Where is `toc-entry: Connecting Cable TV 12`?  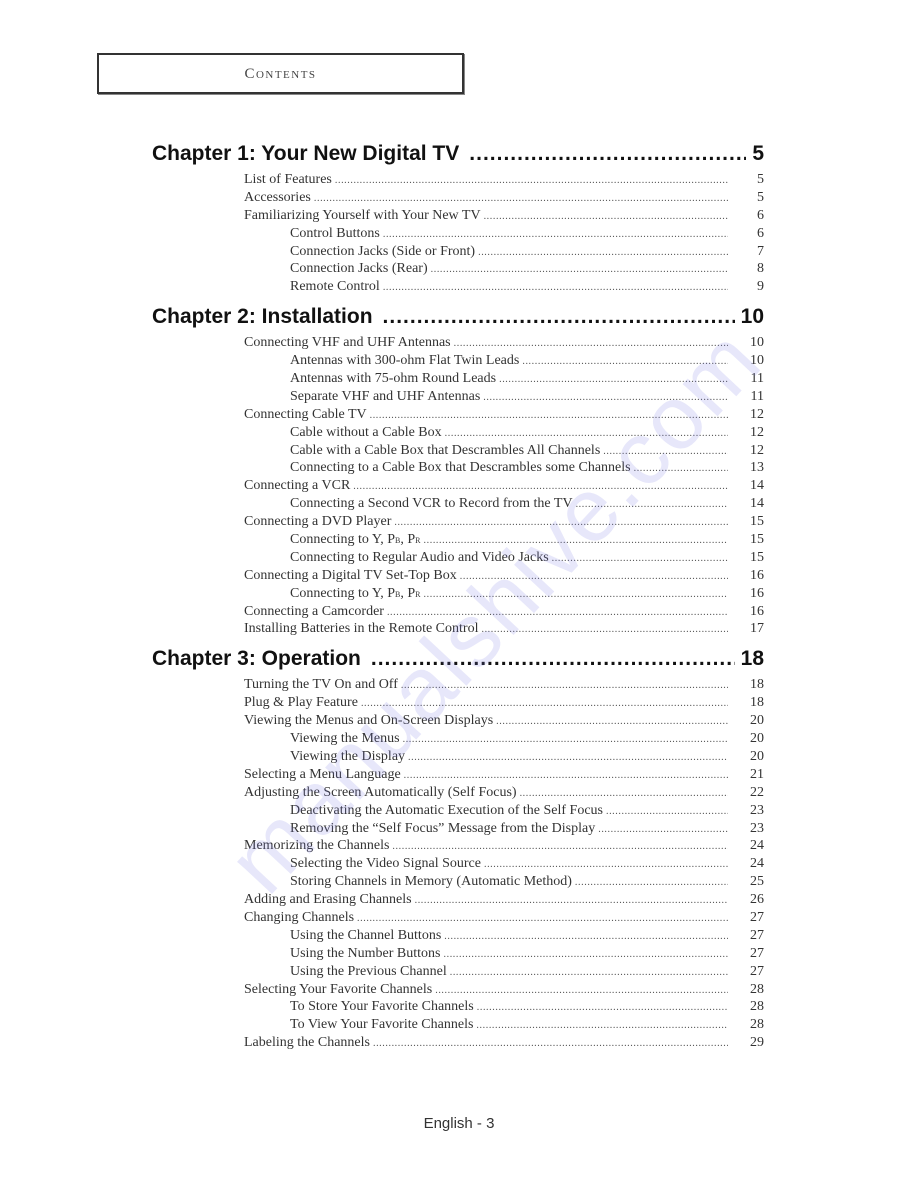
toc-entry: Connecting Cable TV 12 is located at coordinates (458, 416).